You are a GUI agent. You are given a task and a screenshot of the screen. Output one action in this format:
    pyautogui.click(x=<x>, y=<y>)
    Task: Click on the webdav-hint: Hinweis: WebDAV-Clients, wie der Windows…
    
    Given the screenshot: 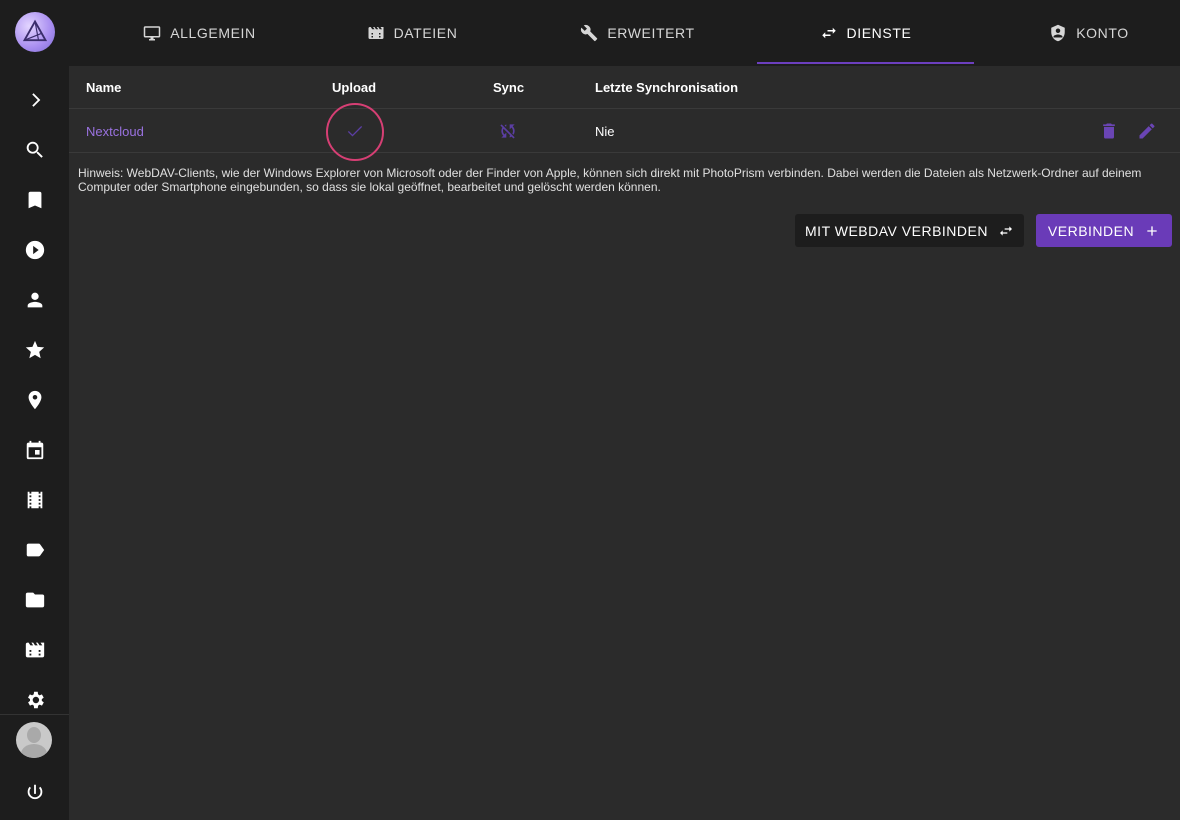 What is the action you would take?
    pyautogui.click(x=610, y=180)
    